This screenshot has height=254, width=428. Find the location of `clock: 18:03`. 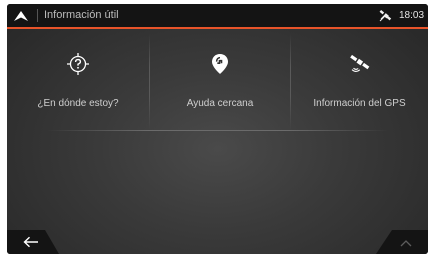

clock: 18:03 is located at coordinates (412, 15).